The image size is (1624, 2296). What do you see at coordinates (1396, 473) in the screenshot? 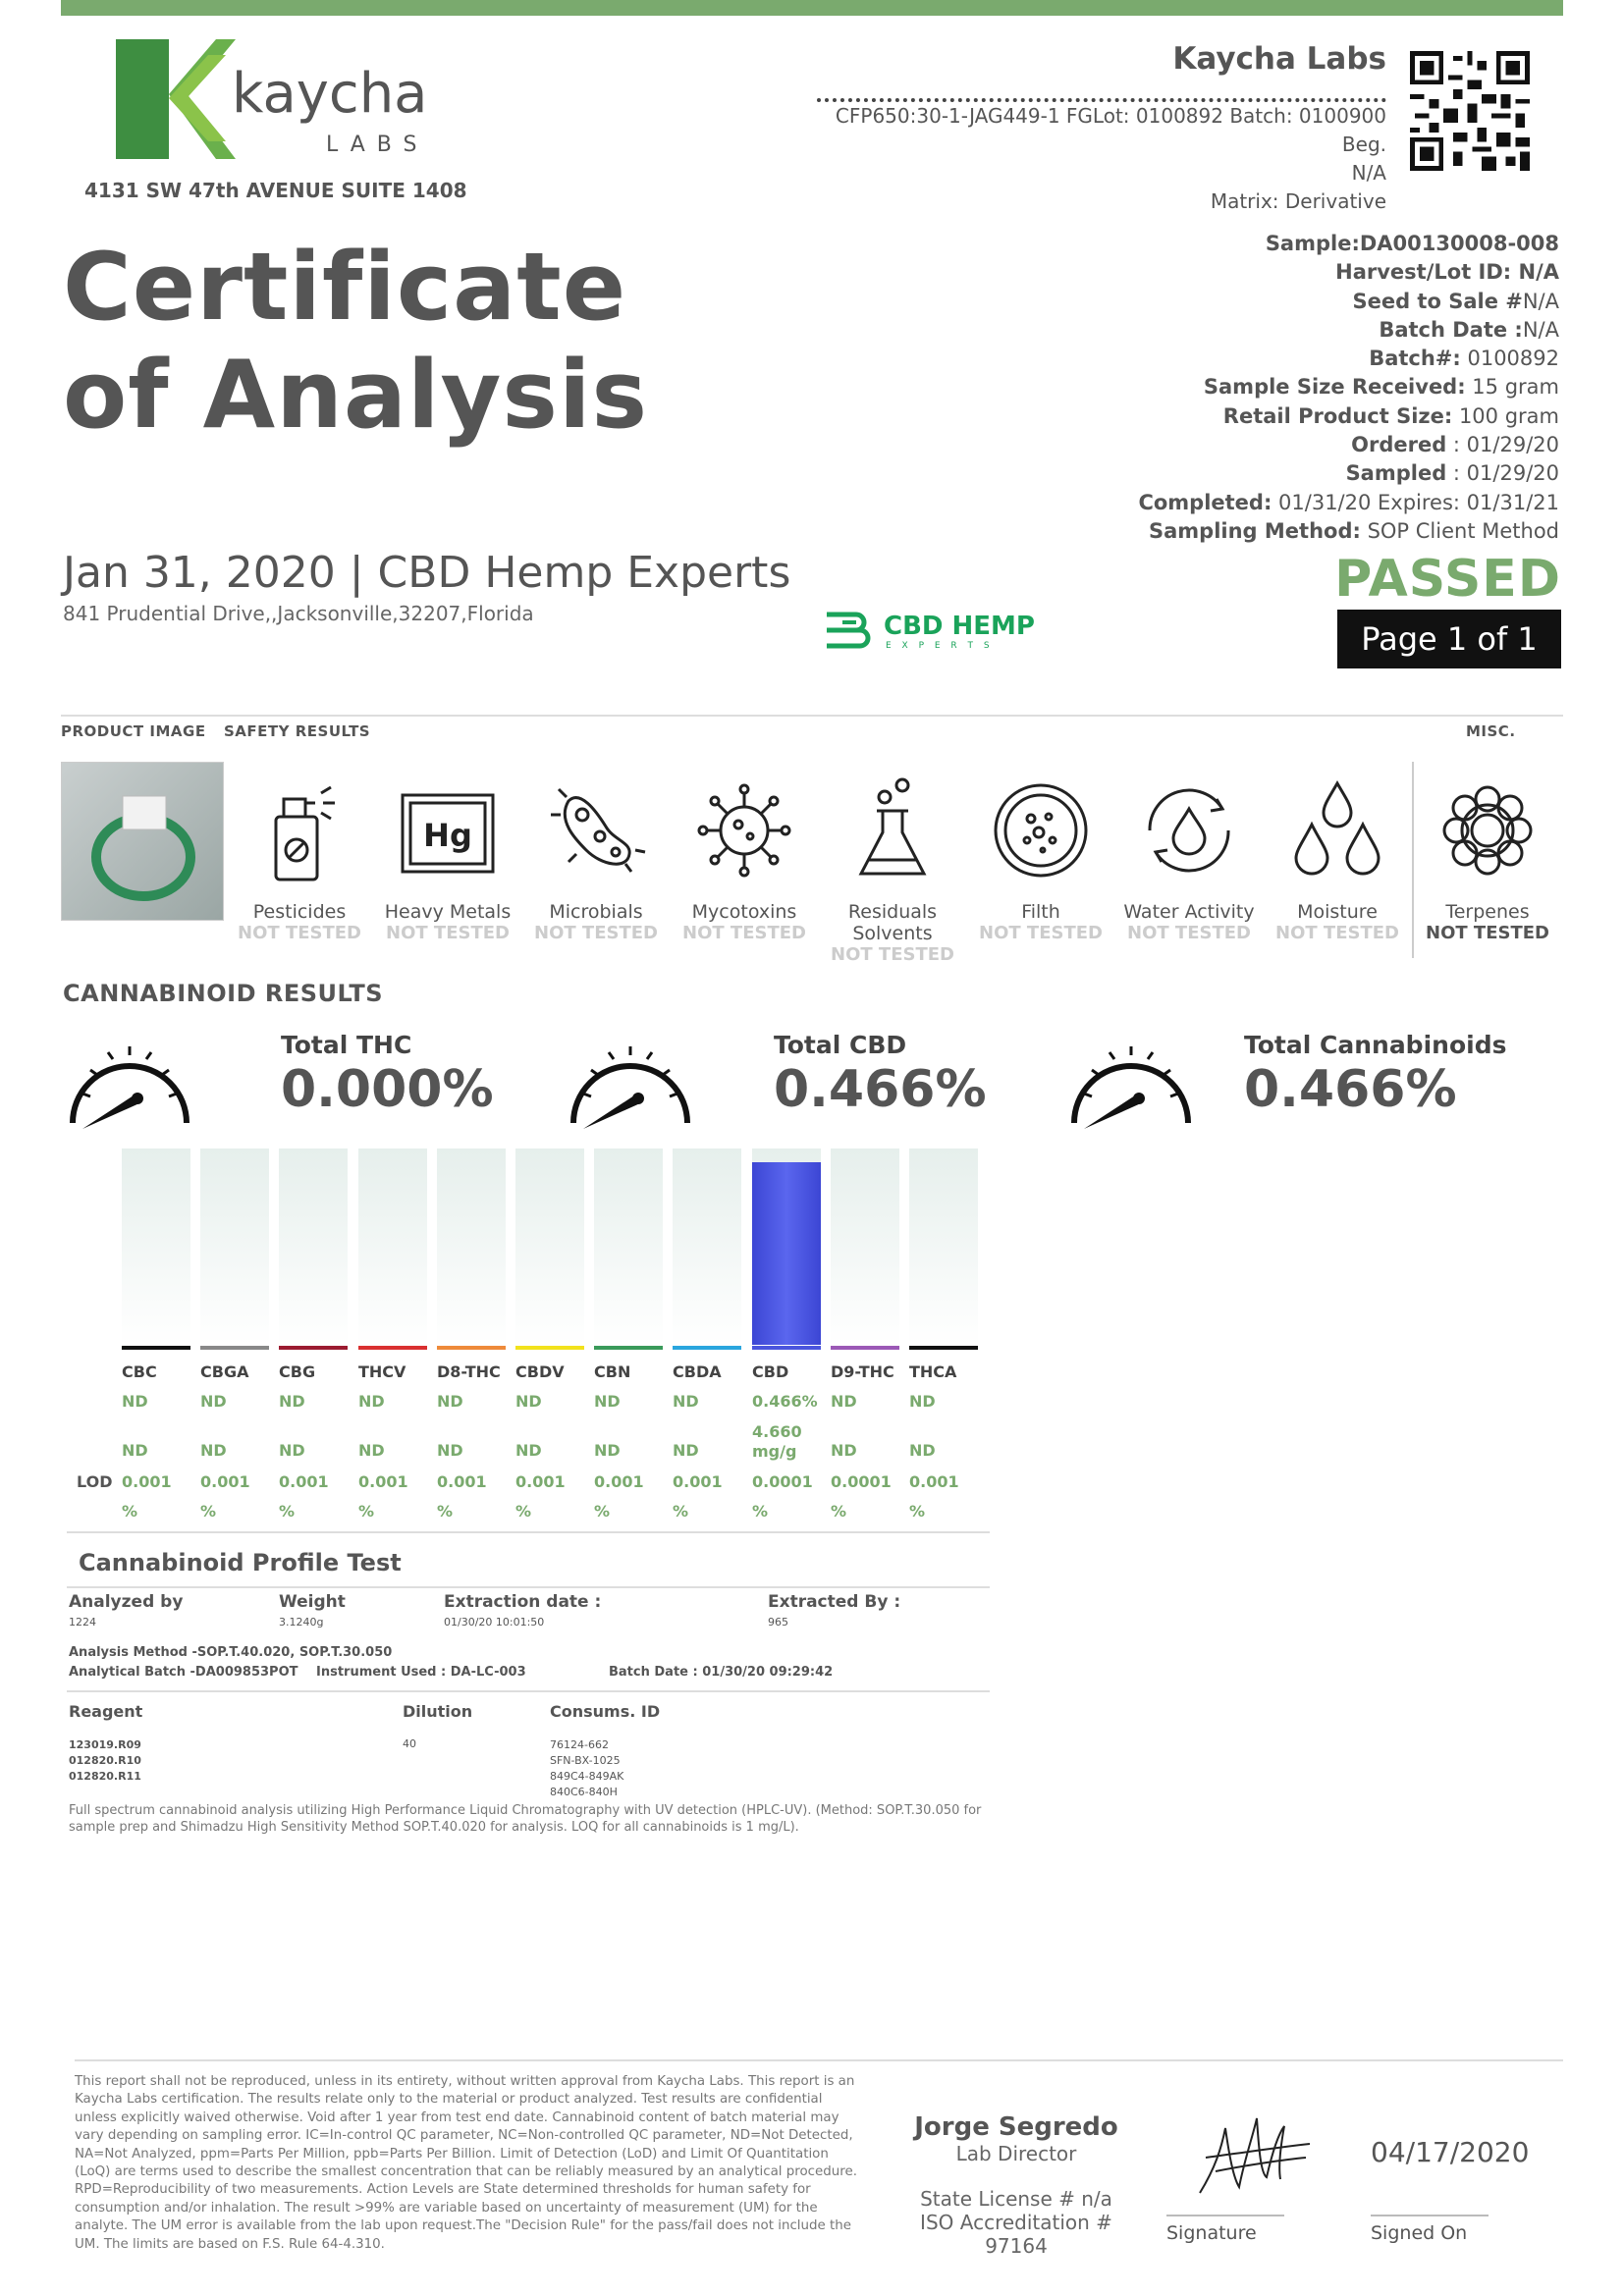
I see `meta-label: Sampled` at bounding box center [1396, 473].